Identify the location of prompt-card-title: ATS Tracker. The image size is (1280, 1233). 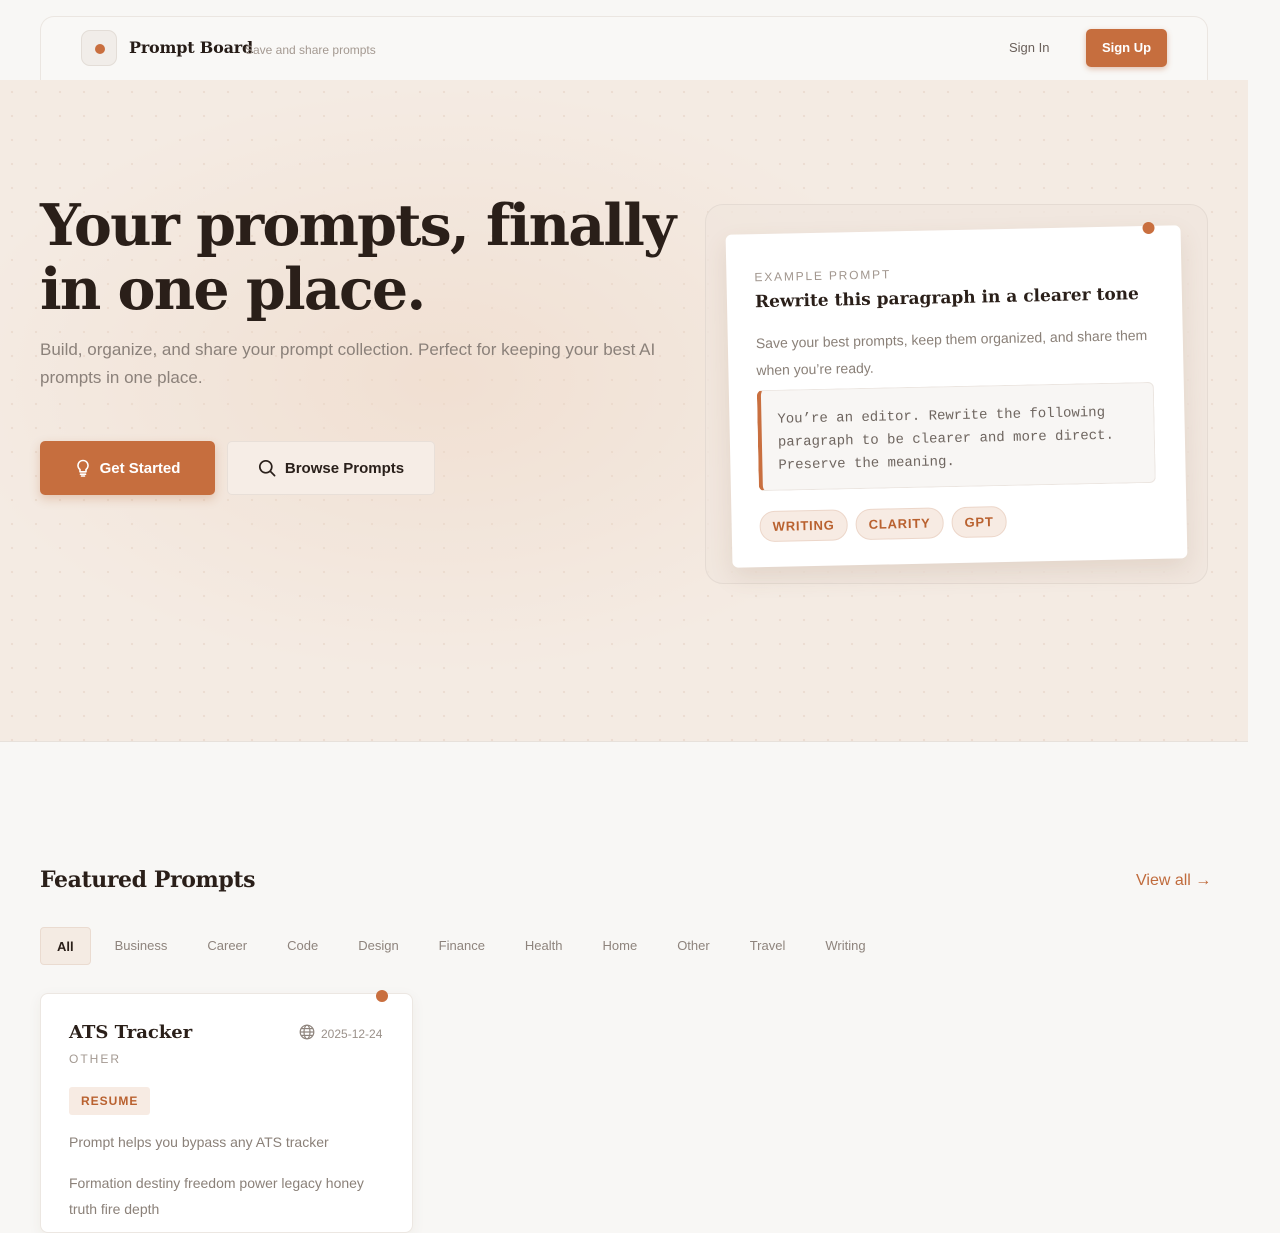
(131, 1032).